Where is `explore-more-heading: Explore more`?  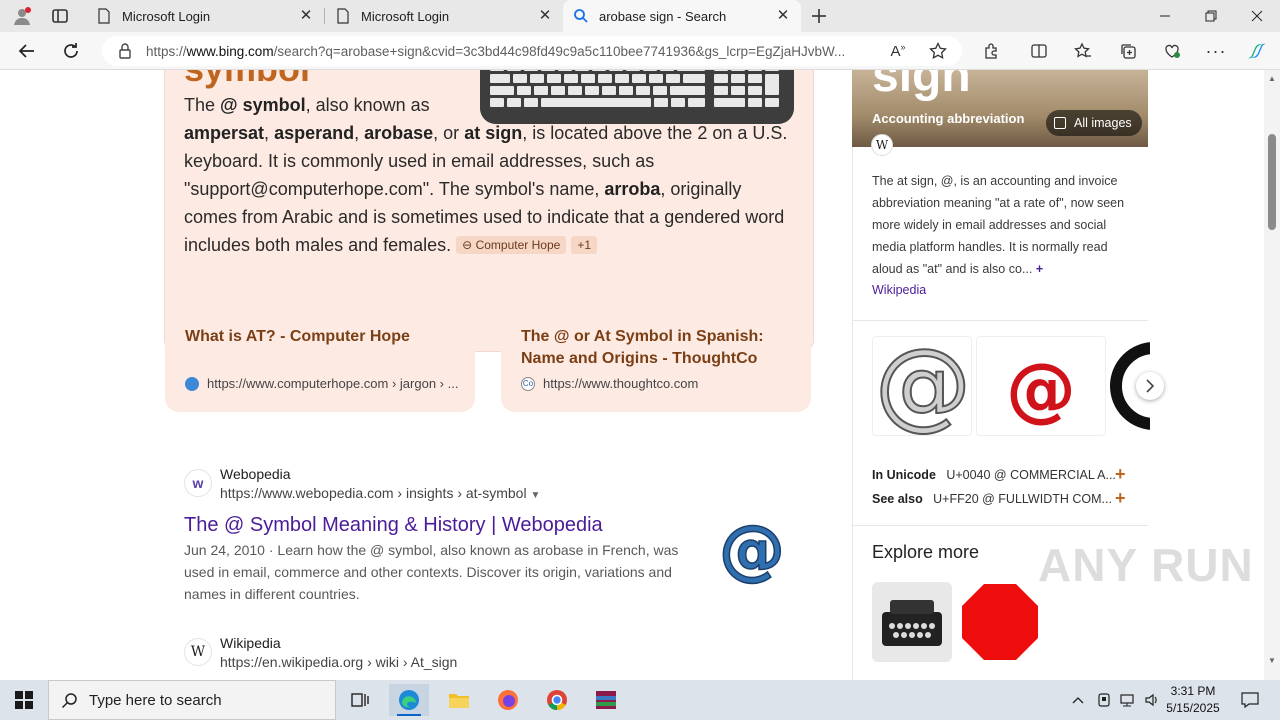 explore-more-heading: Explore more is located at coordinates (926, 552).